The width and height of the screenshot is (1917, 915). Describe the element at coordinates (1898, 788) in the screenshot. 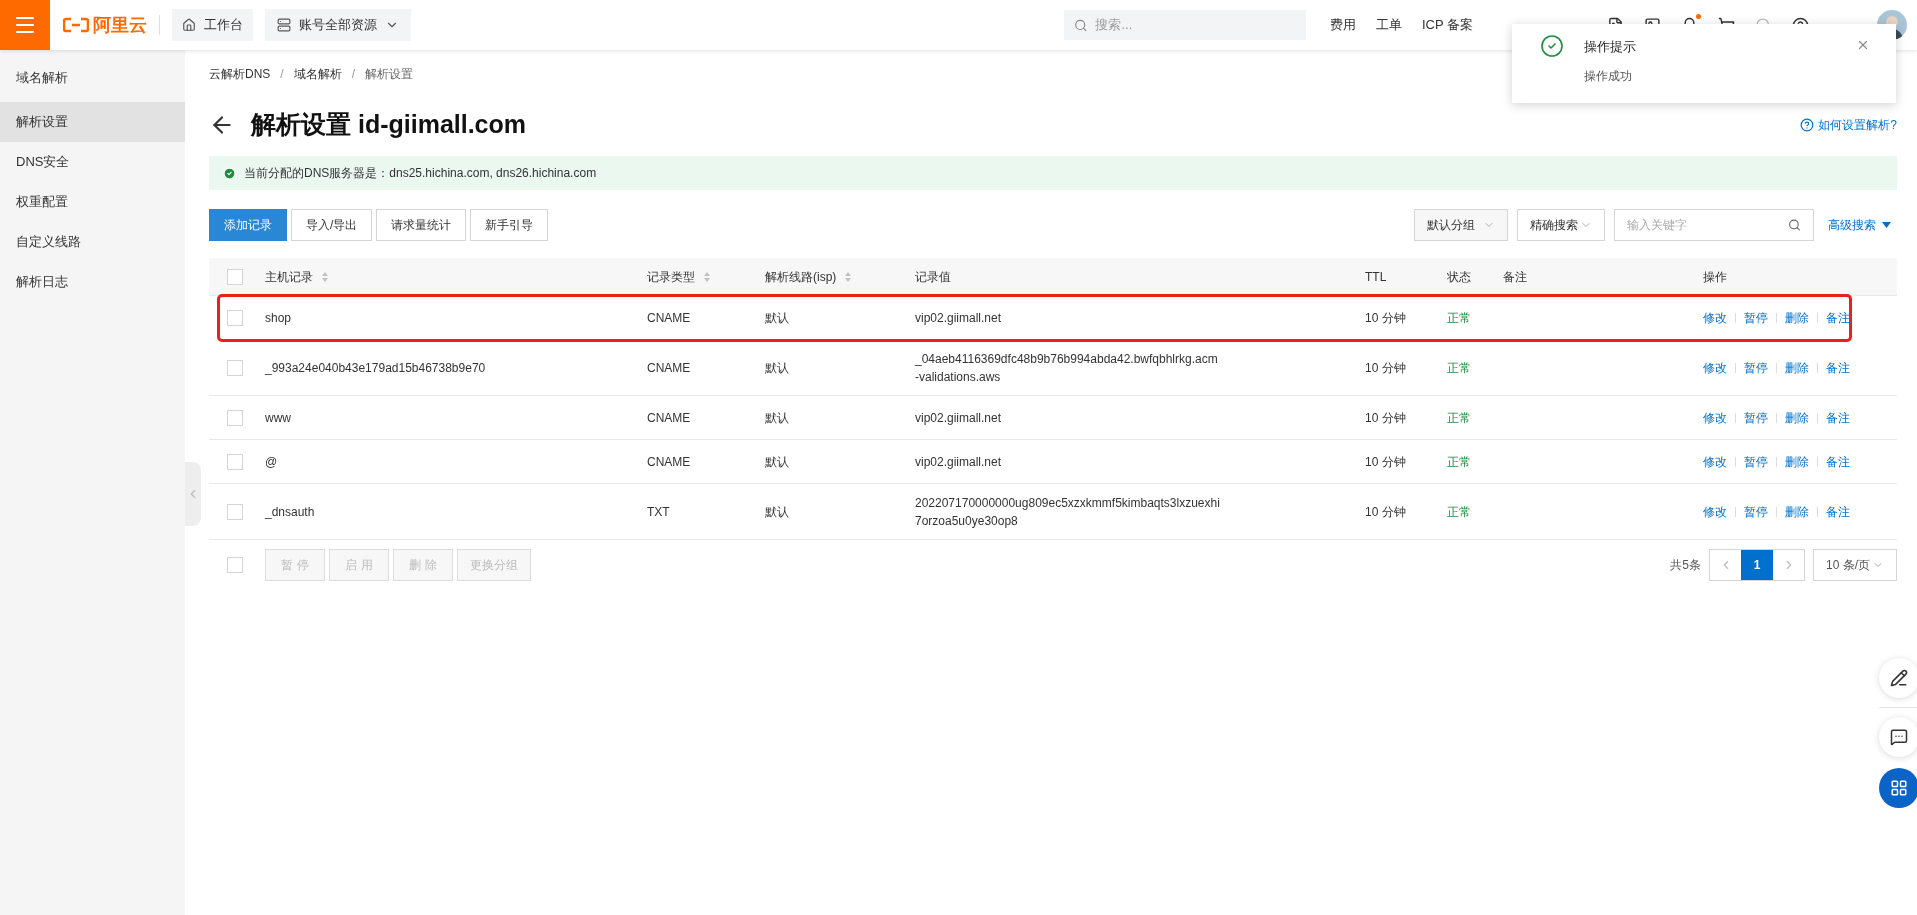

I see `apps-float-button` at that location.